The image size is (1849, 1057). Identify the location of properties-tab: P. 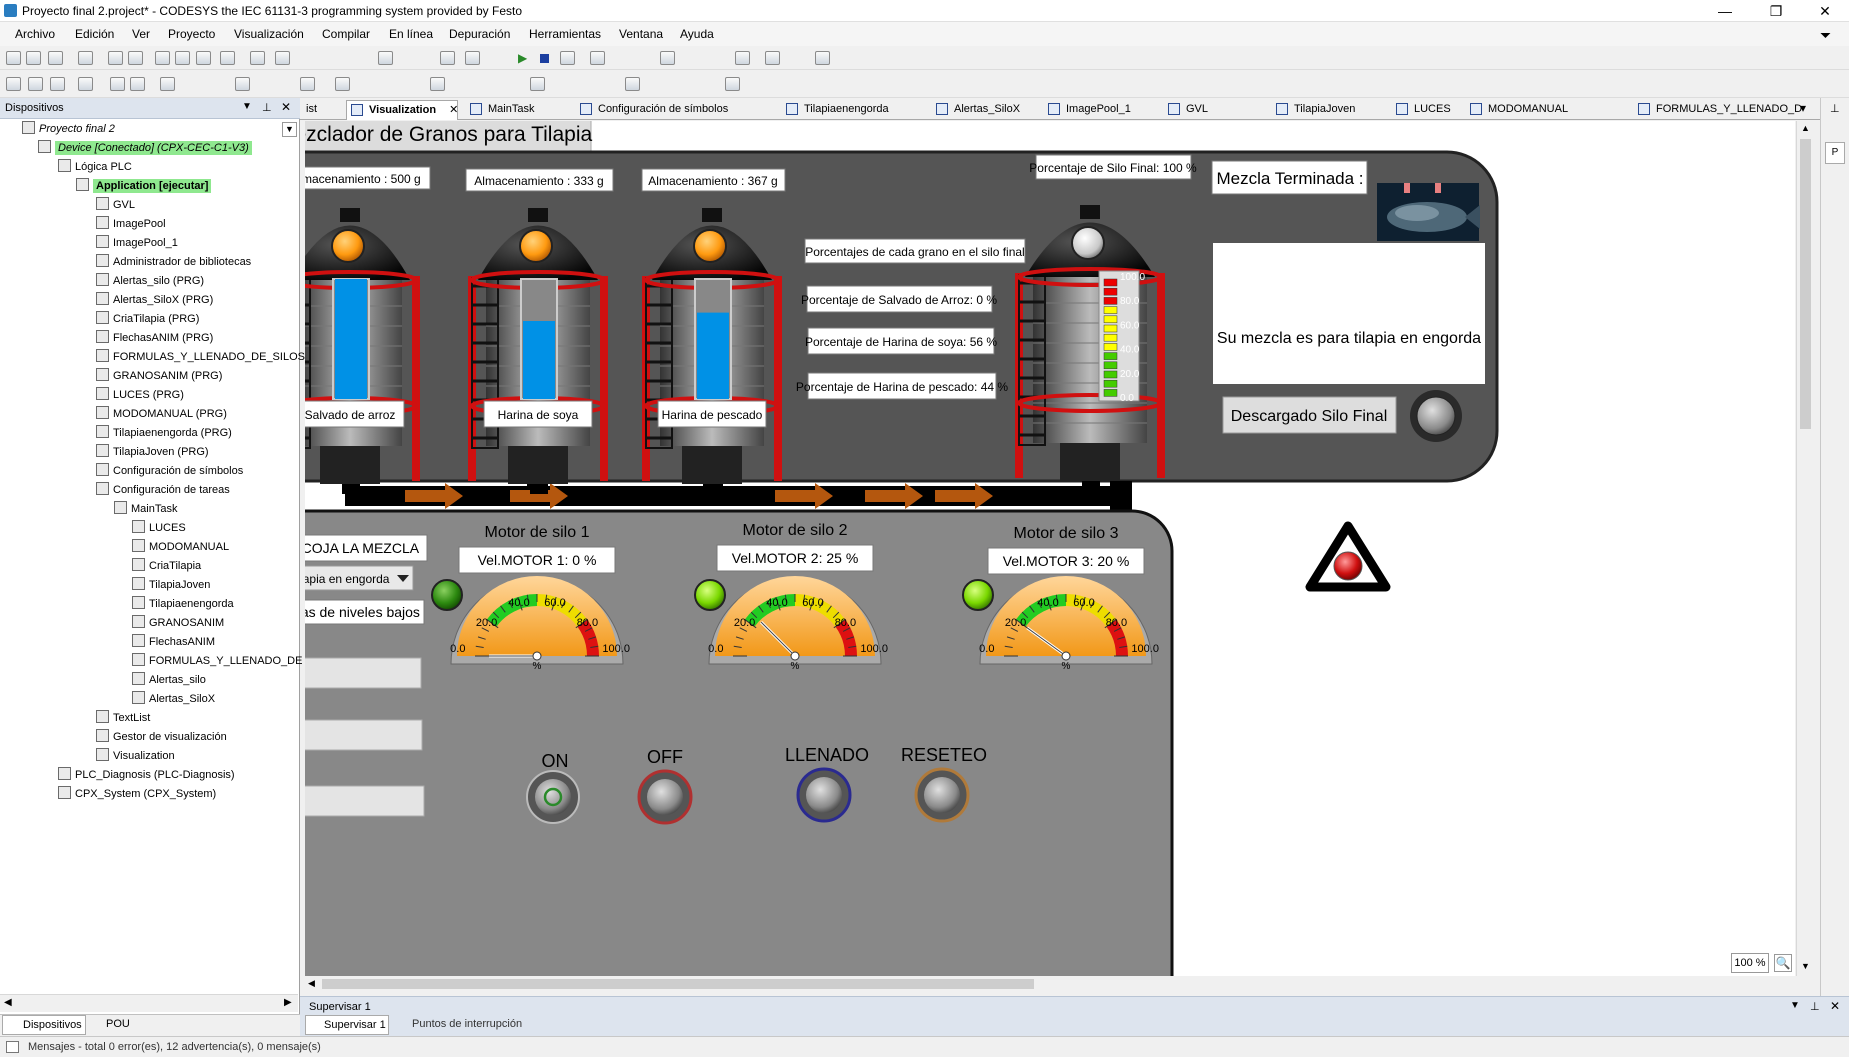
(1835, 153).